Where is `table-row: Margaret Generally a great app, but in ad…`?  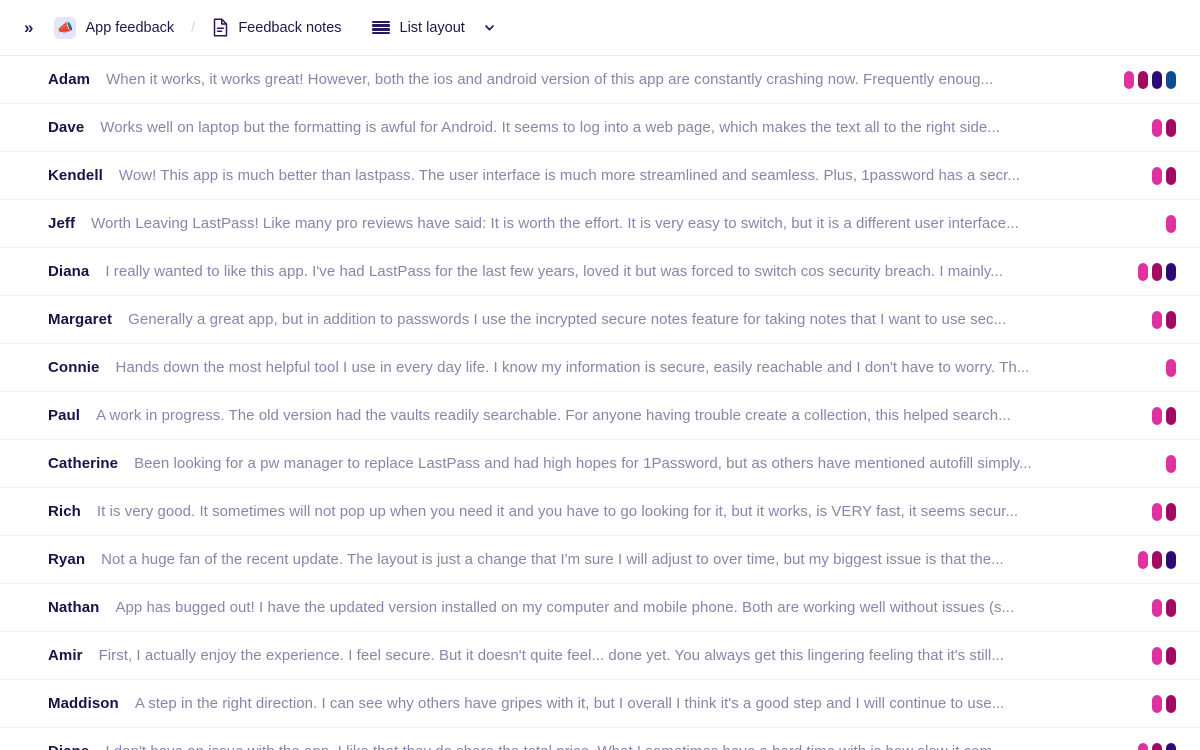
table-row: Margaret Generally a great app, but in ad… is located at coordinates (600, 320).